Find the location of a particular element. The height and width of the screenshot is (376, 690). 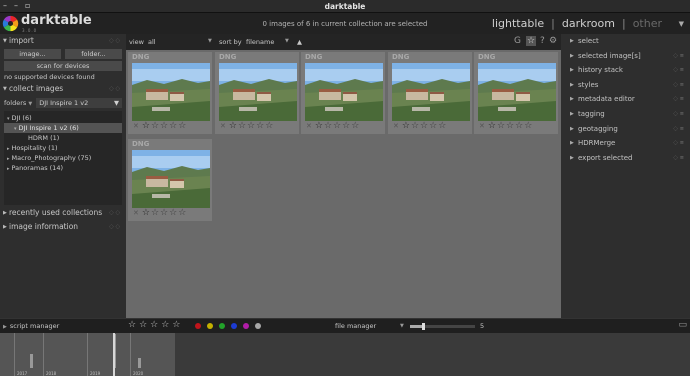

timeline-strip: 2017 2018 2019 2020 is located at coordinates (345, 354).